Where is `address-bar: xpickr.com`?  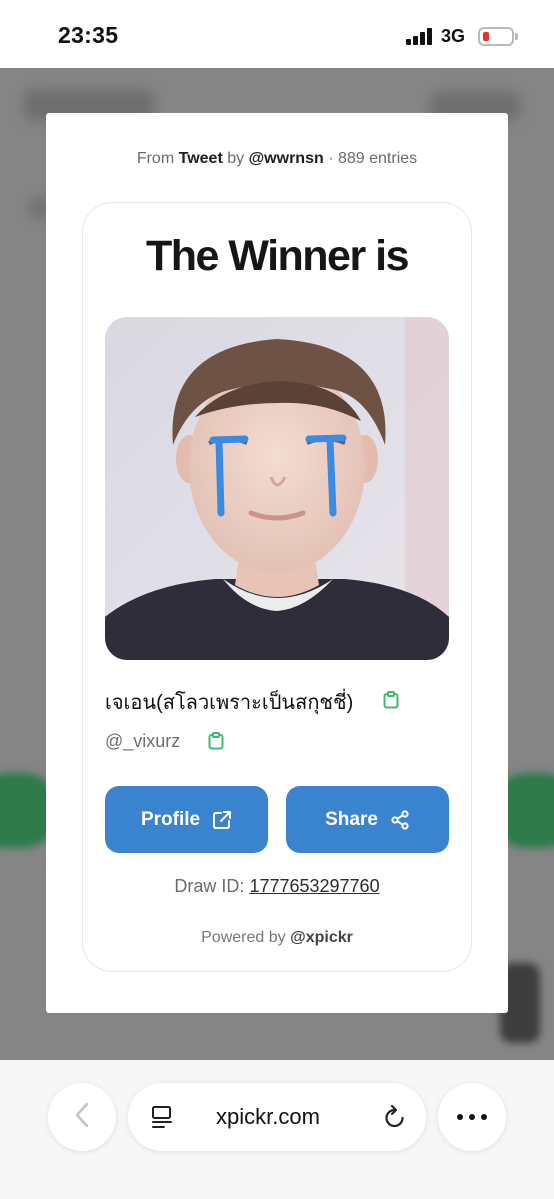 address-bar: xpickr.com is located at coordinates (277, 1117).